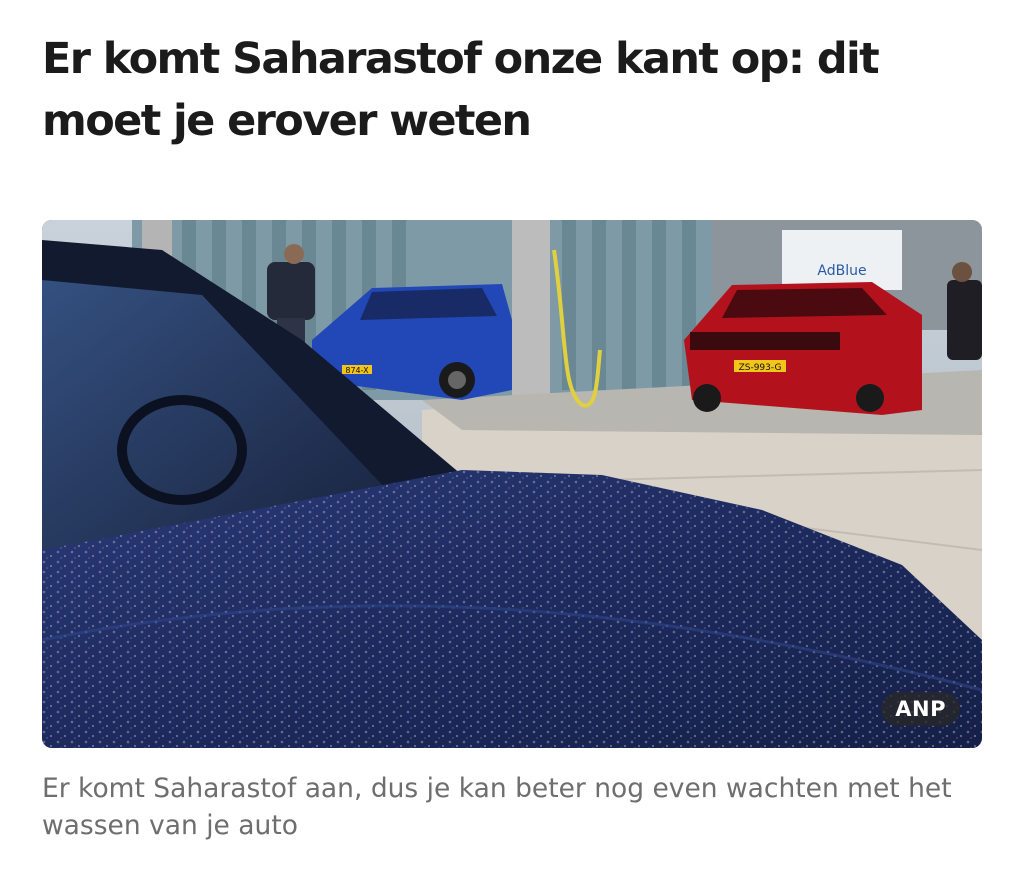  Describe the element at coordinates (760, 368) in the screenshot. I see `license-plate-red-car: ZS-993-G` at that location.